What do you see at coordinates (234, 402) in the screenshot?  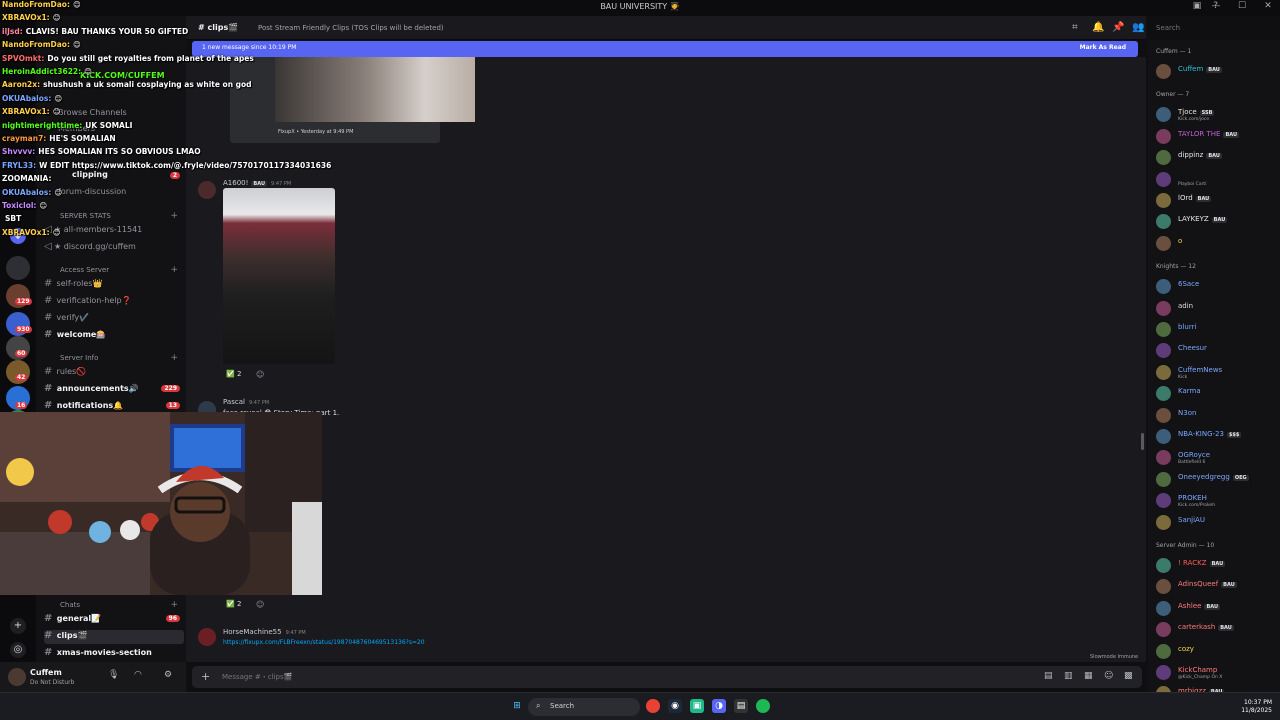 I see `message-author: Pascal` at bounding box center [234, 402].